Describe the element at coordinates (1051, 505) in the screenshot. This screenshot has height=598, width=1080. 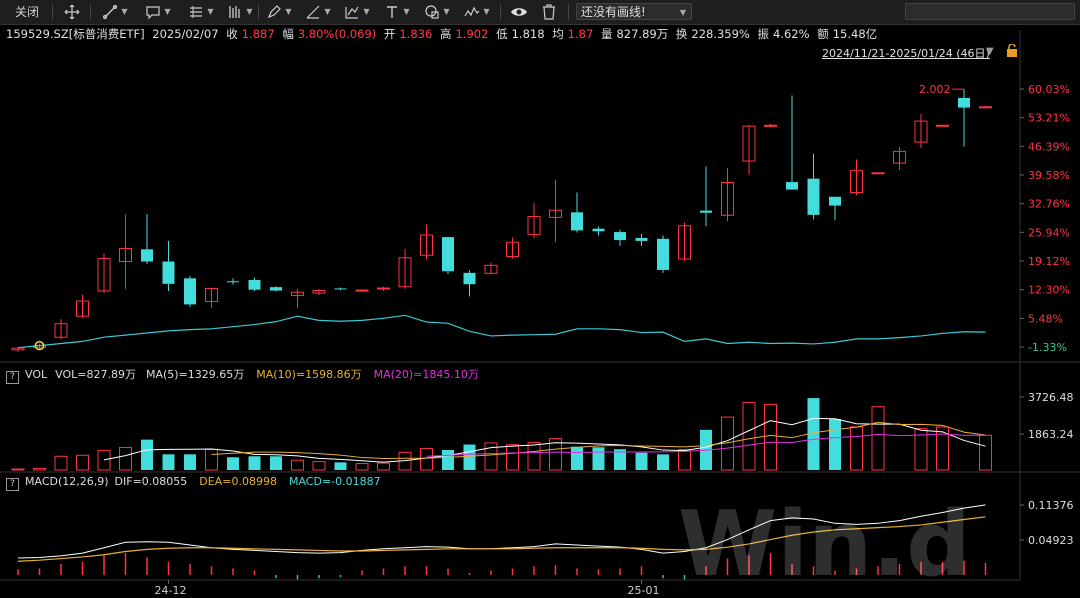
I see `macd-axis-label: 0.11376` at that location.